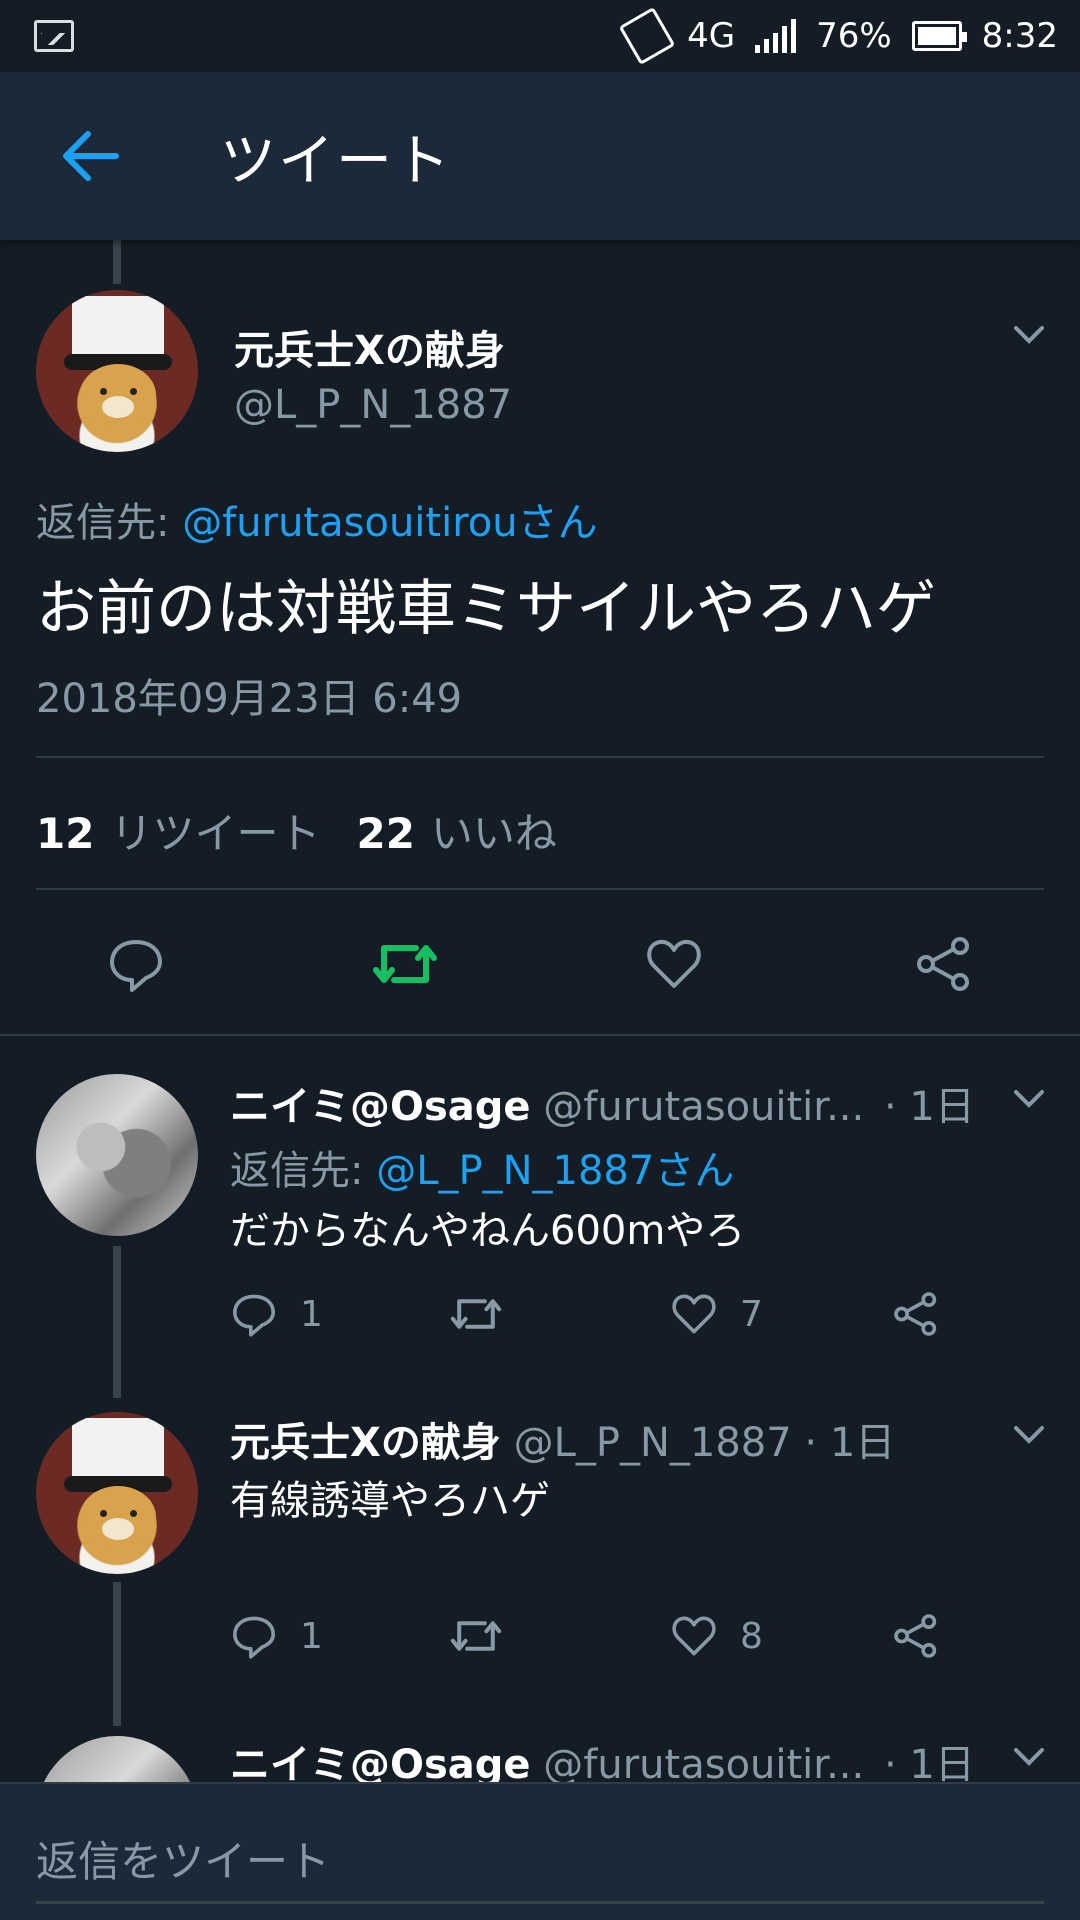  What do you see at coordinates (65, 833) in the screenshot?
I see `retweet-count: 12` at bounding box center [65, 833].